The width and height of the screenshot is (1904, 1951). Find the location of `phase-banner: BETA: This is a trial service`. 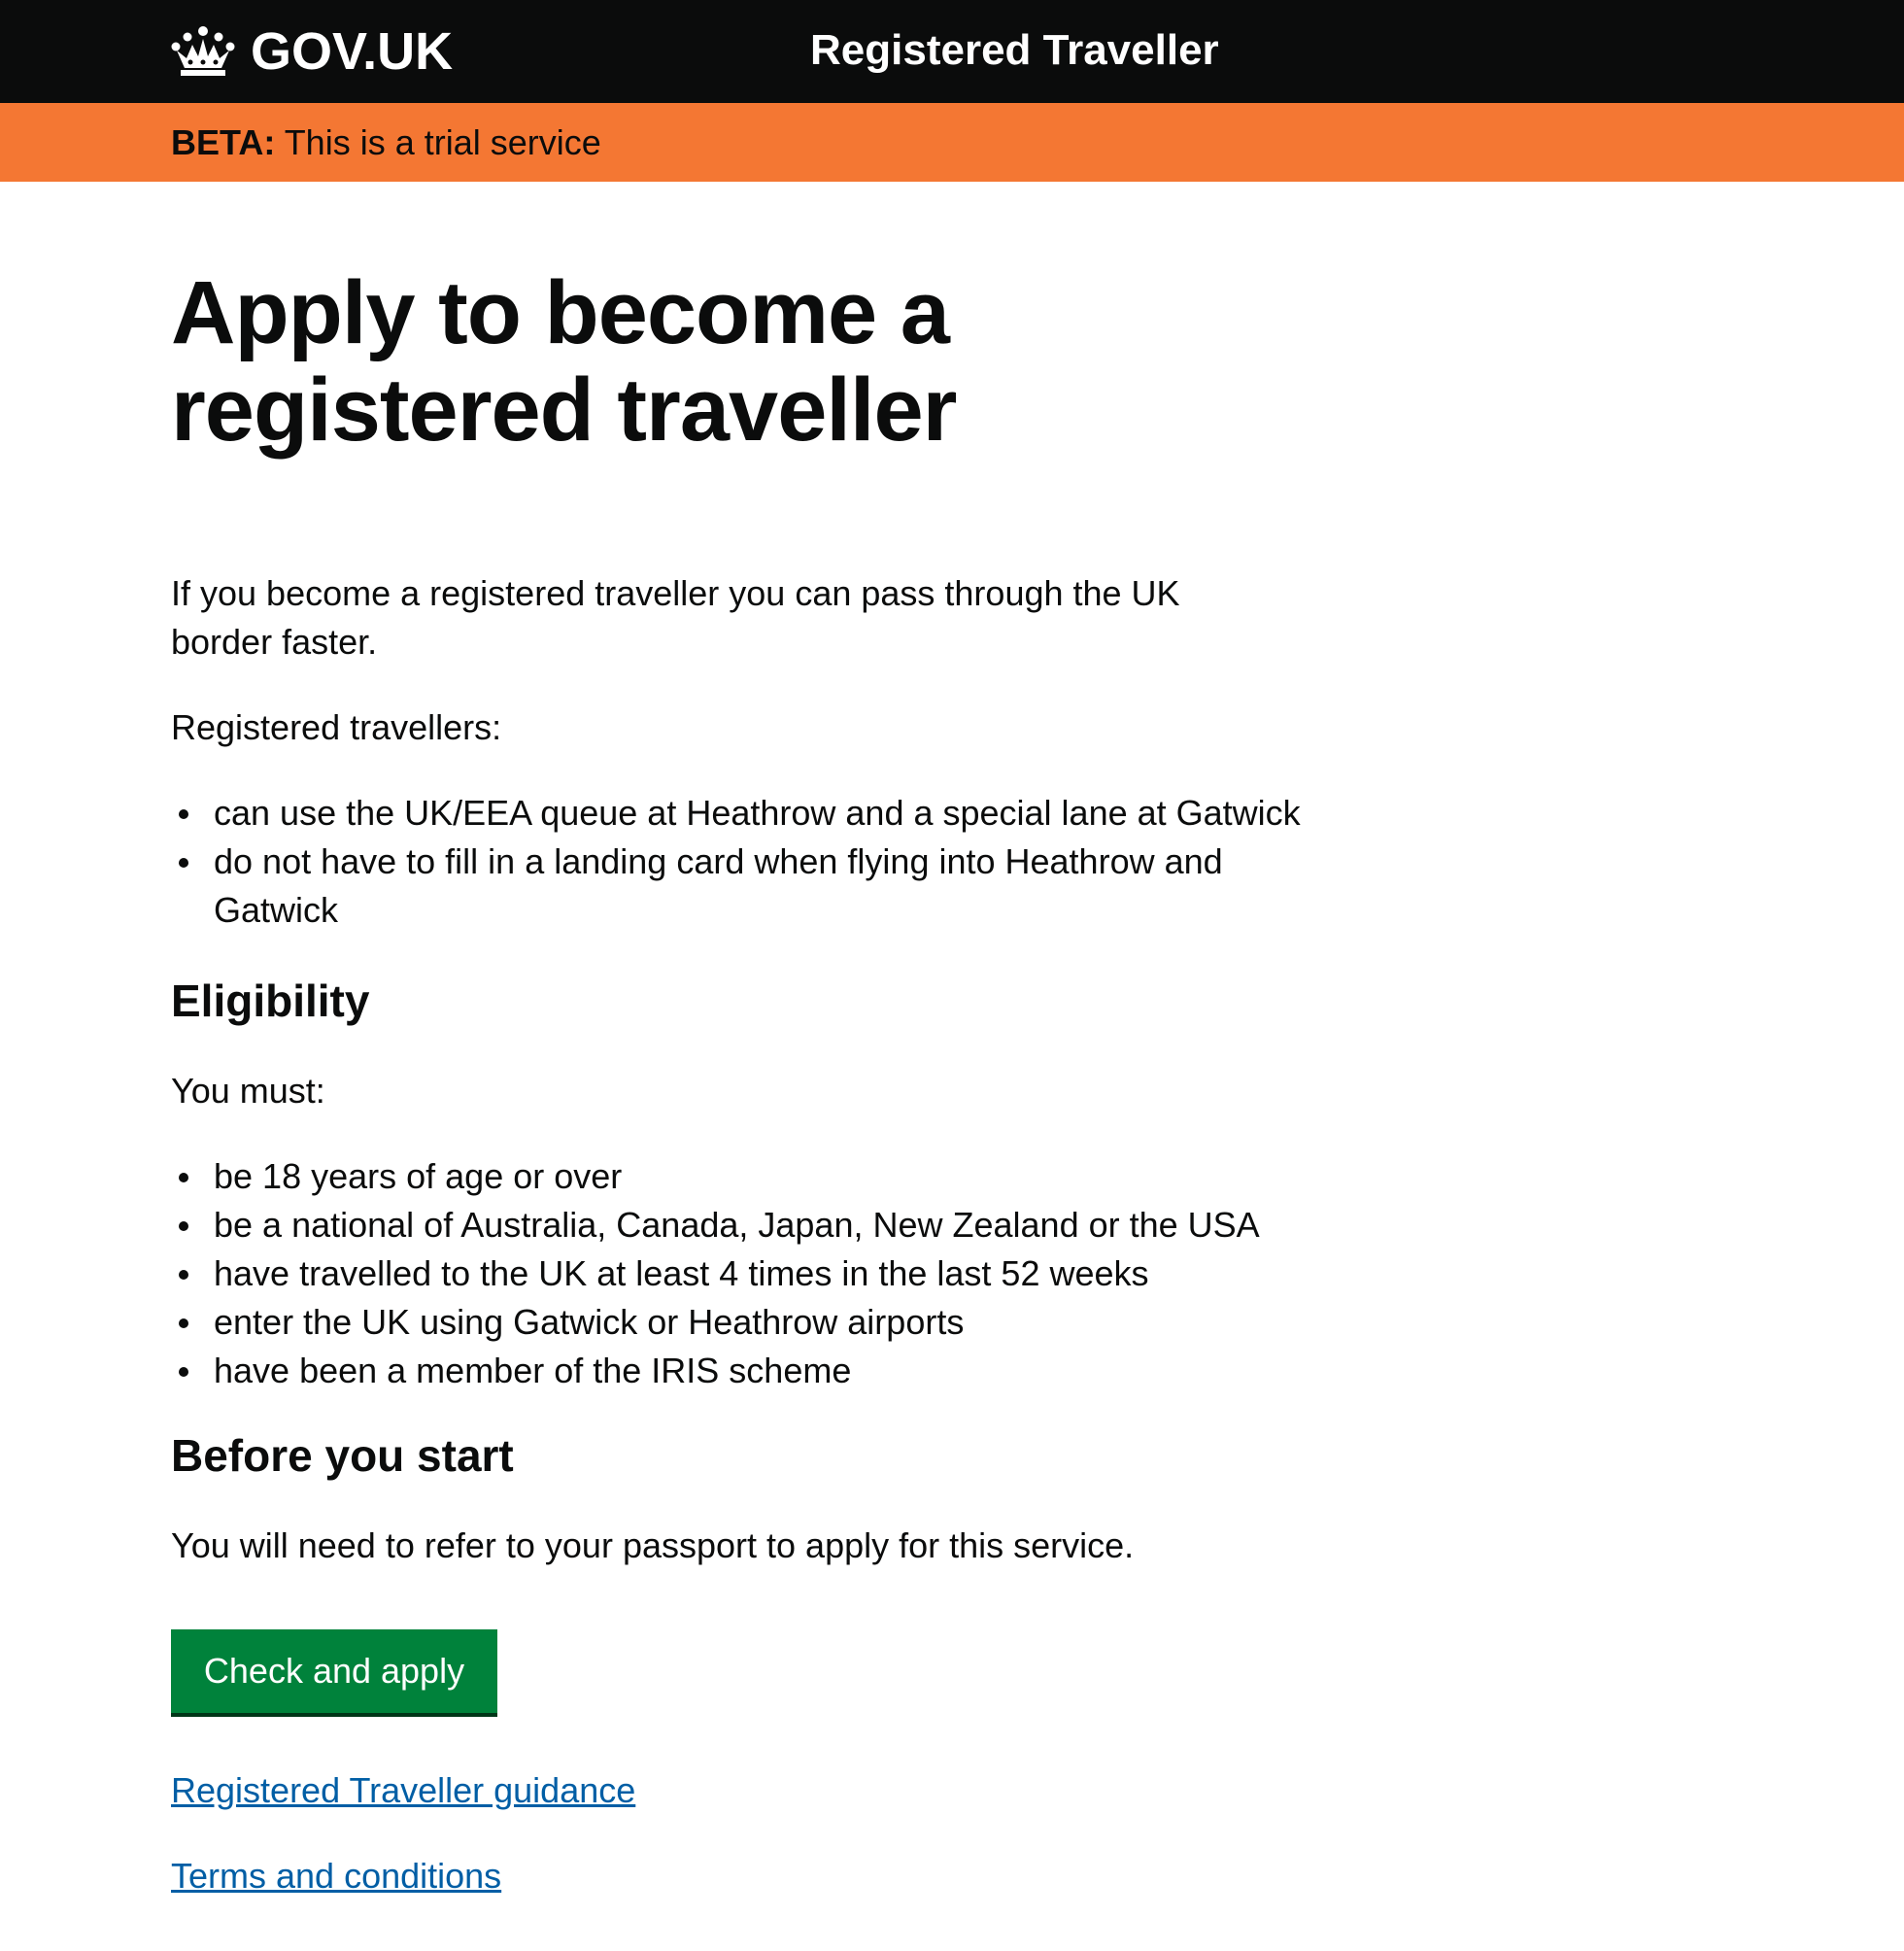

phase-banner: BETA: This is a trial service is located at coordinates (952, 142).